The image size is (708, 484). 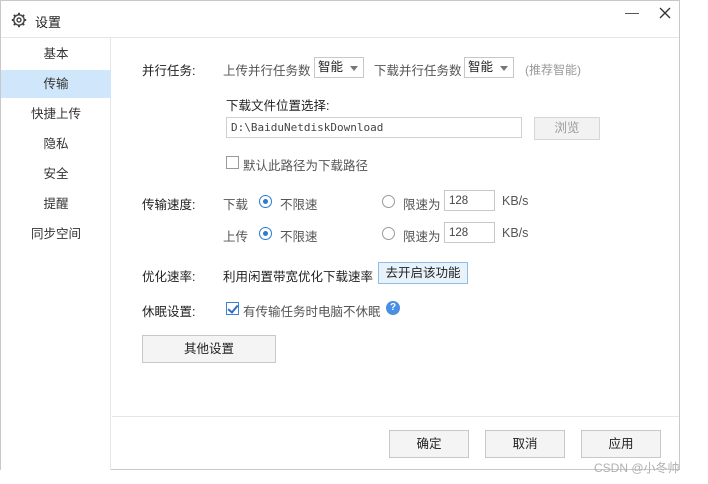 I want to click on other-settings-button: 其他设置, so click(x=209, y=349).